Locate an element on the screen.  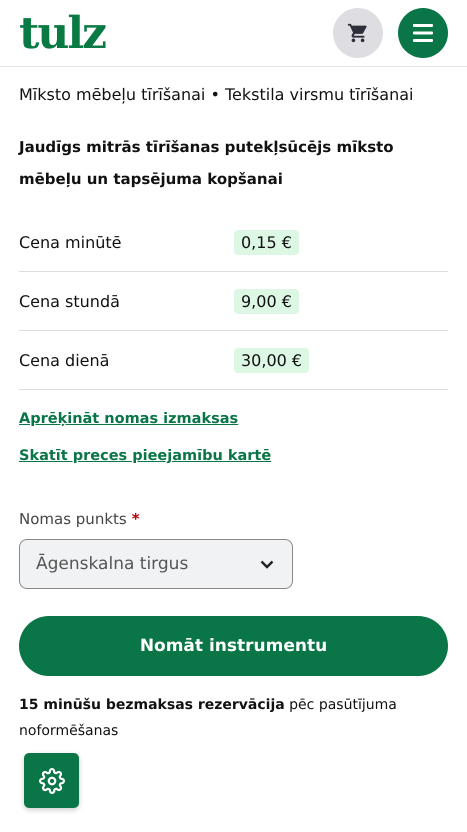
cart-icon is located at coordinates (358, 33).